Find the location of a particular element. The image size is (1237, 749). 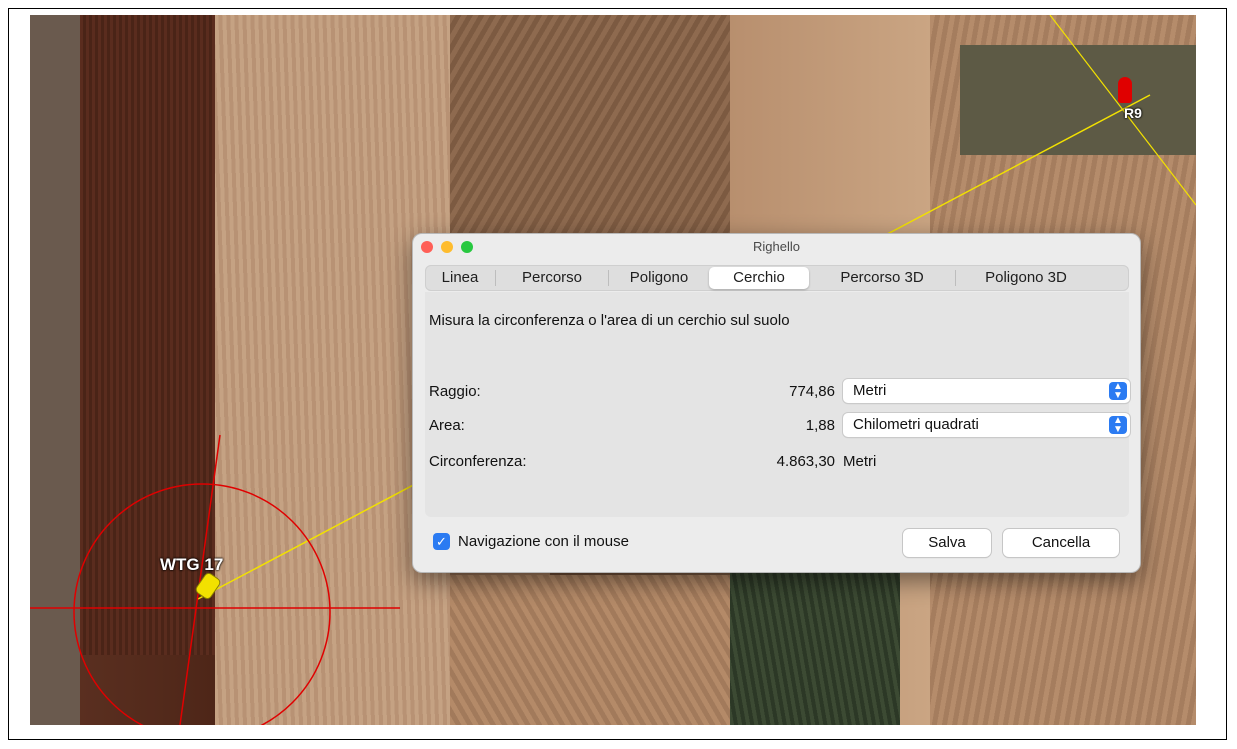

tab-percorso-3d: Percorso 3D is located at coordinates (882, 278).